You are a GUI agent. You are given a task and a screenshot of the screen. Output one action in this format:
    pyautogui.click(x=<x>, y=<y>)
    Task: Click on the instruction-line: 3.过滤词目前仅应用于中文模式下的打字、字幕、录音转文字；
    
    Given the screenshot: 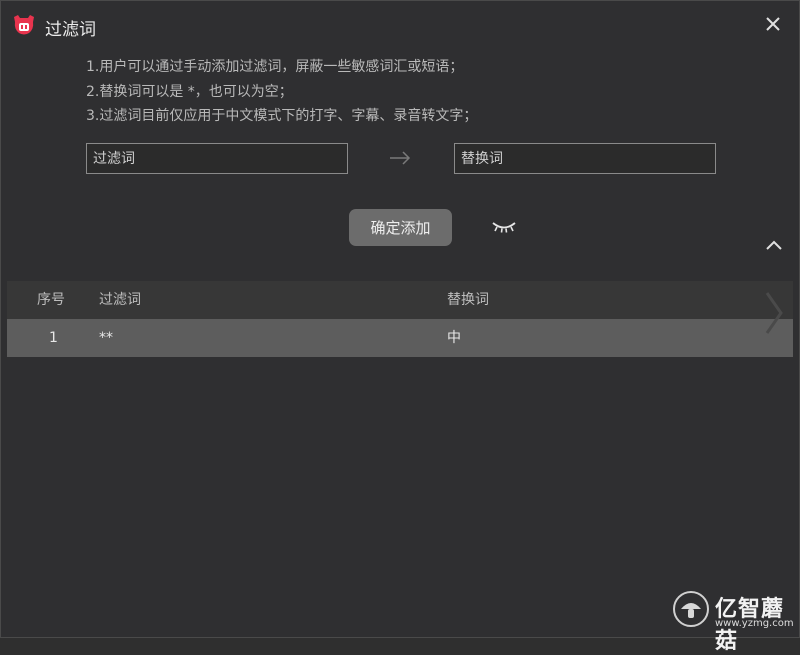 What is the action you would take?
    pyautogui.click(x=282, y=116)
    